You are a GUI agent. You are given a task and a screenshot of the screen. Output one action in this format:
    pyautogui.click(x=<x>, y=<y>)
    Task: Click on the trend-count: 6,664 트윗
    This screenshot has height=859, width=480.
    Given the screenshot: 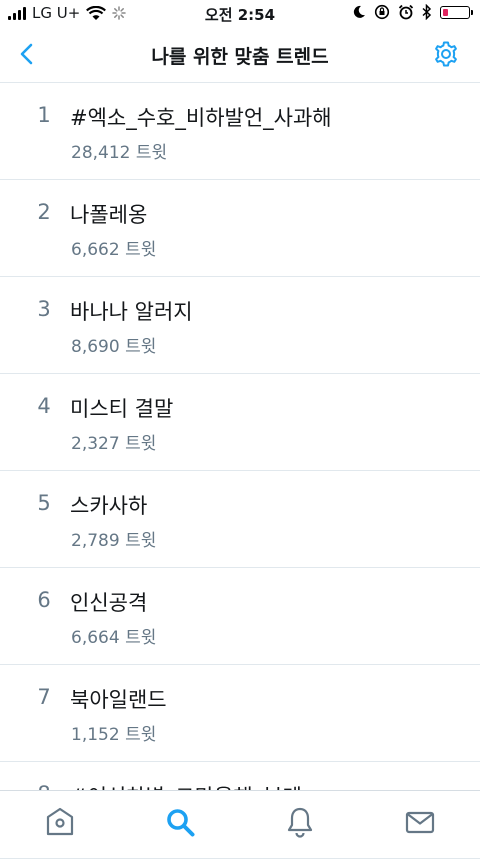 What is the action you would take?
    pyautogui.click(x=114, y=638)
    